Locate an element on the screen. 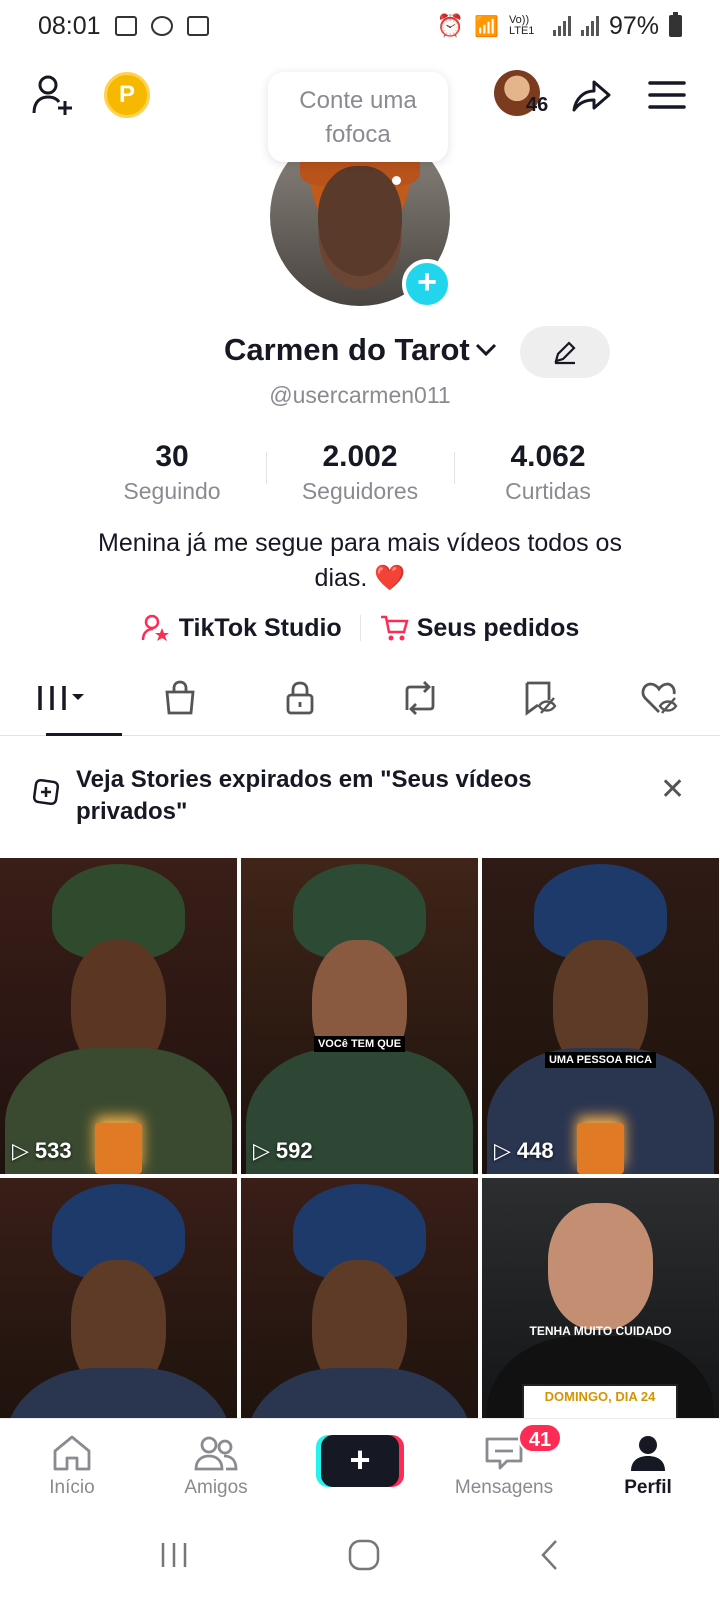  nav-messages: 41 Mensagens is located at coordinates (504, 1464).